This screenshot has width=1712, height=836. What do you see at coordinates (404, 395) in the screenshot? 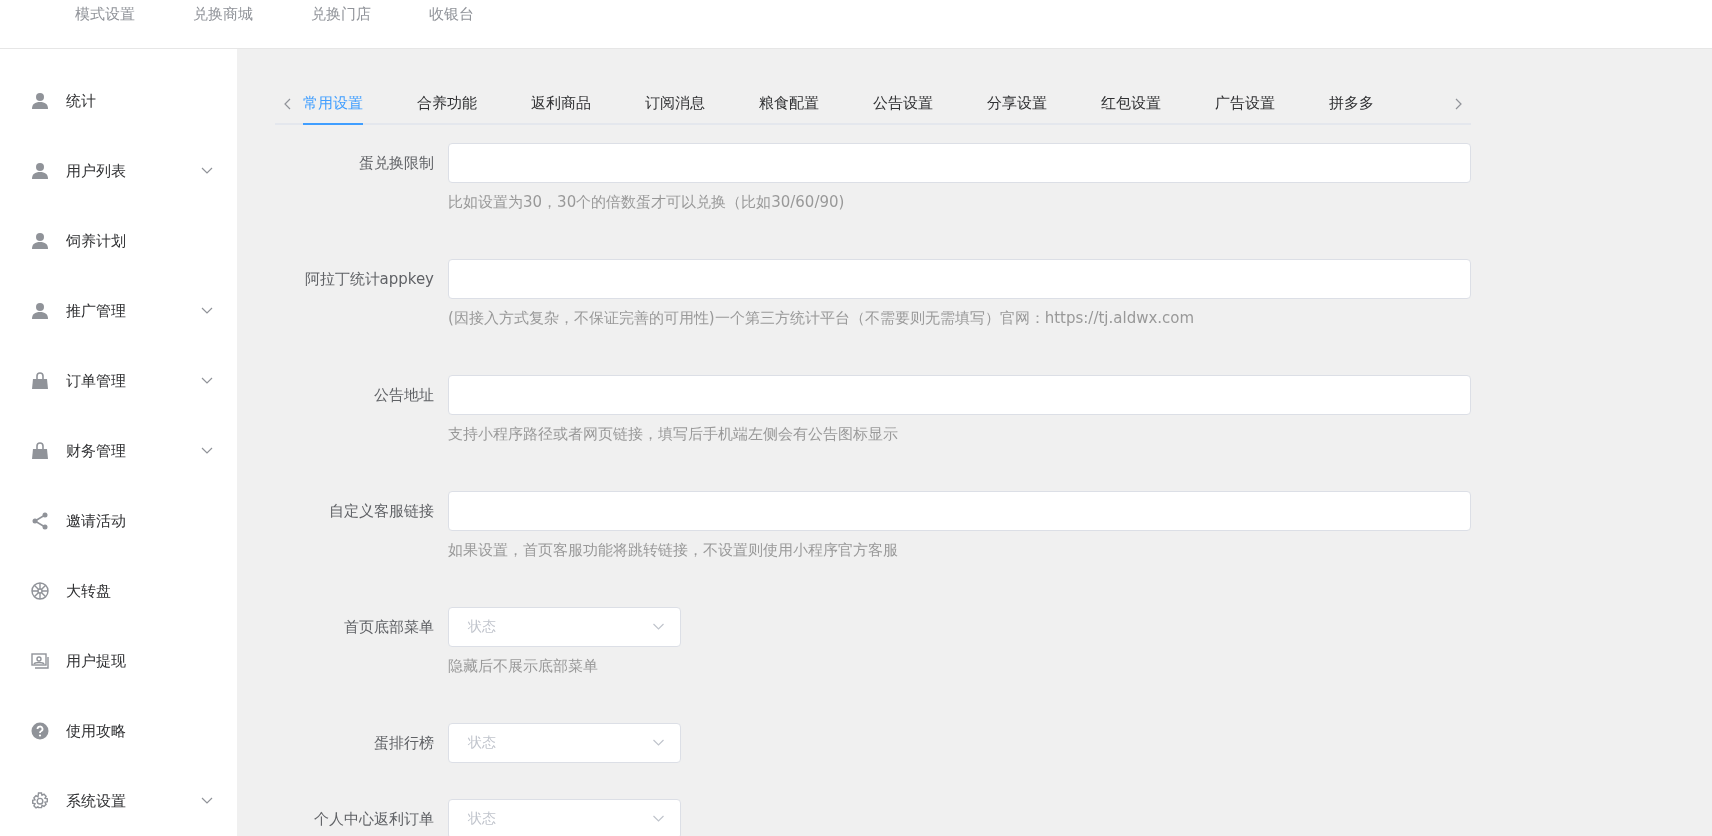
I see `field-label: 公告地址` at bounding box center [404, 395].